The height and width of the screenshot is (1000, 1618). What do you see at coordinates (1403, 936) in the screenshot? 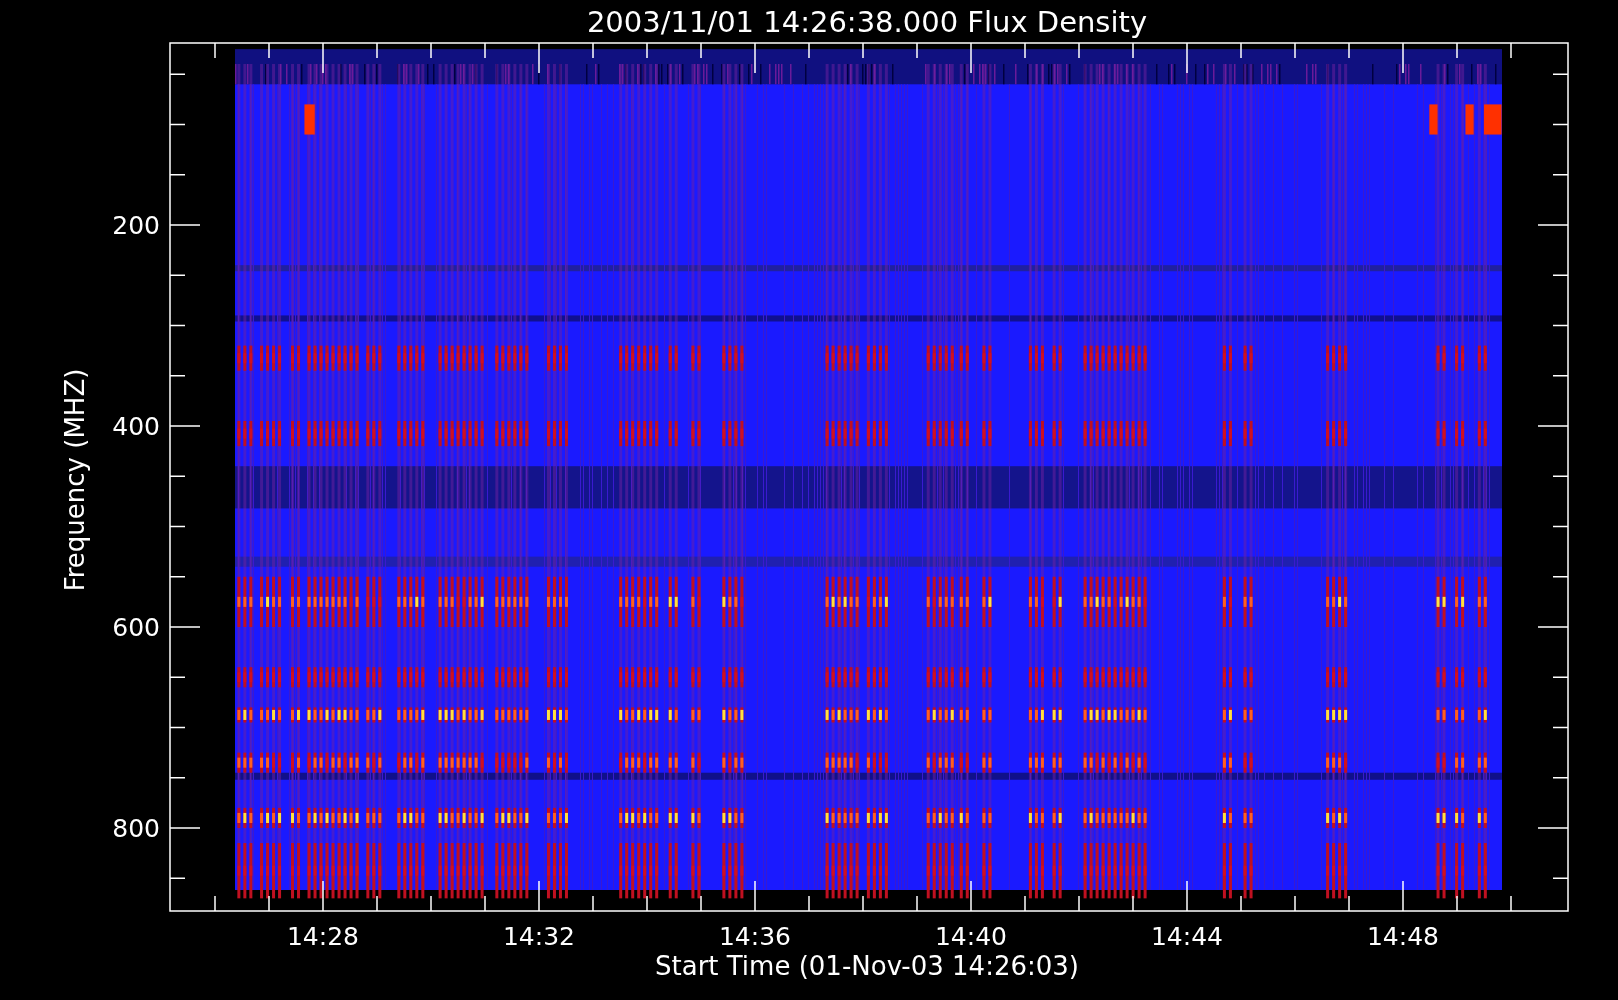
I see `tick-label: 14:48` at bounding box center [1403, 936].